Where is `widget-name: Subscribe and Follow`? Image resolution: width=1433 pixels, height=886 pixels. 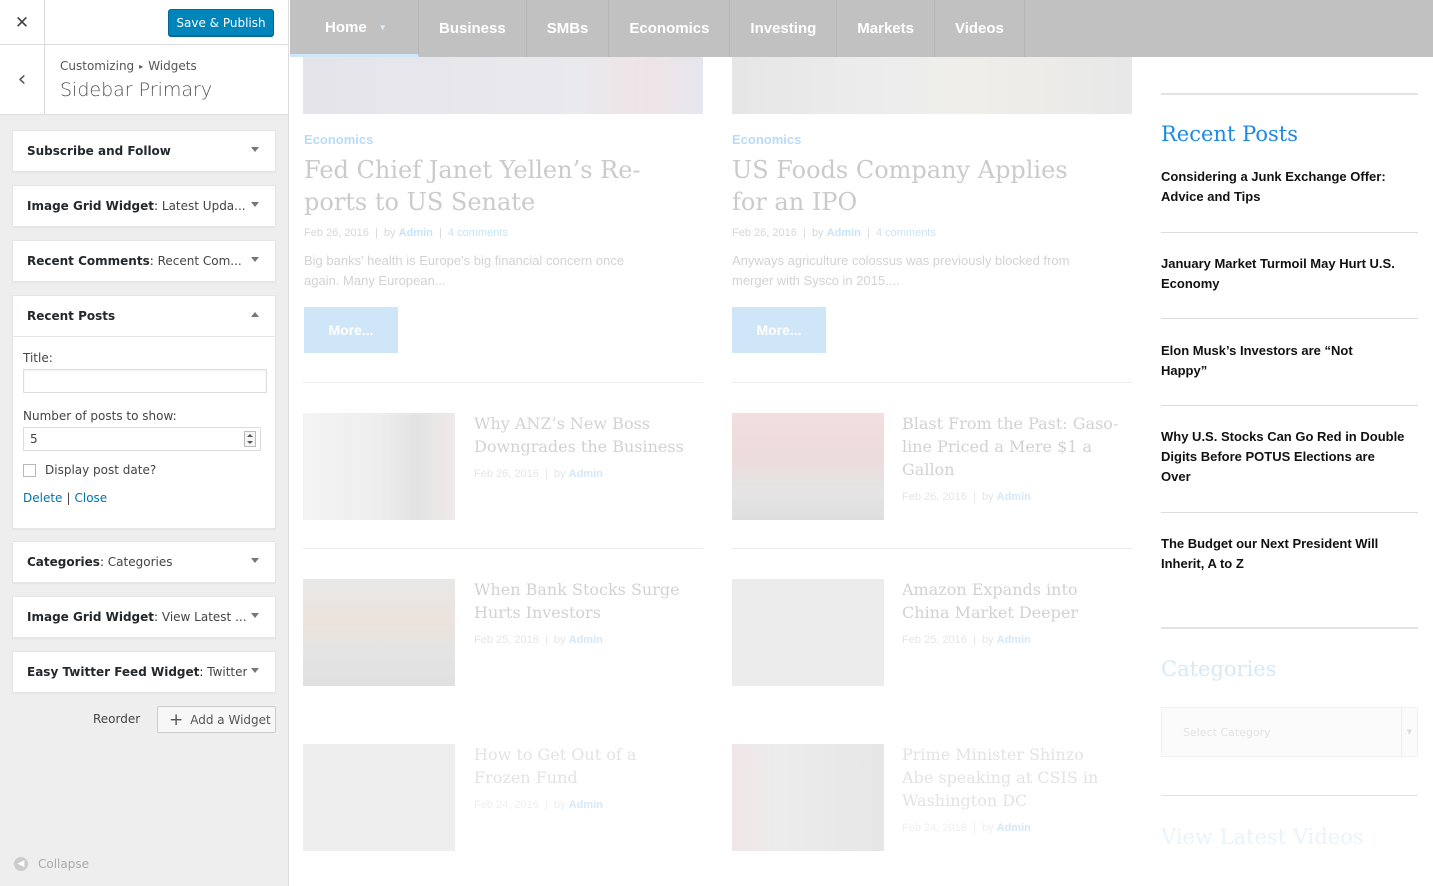
widget-name: Subscribe and Follow is located at coordinates (99, 151).